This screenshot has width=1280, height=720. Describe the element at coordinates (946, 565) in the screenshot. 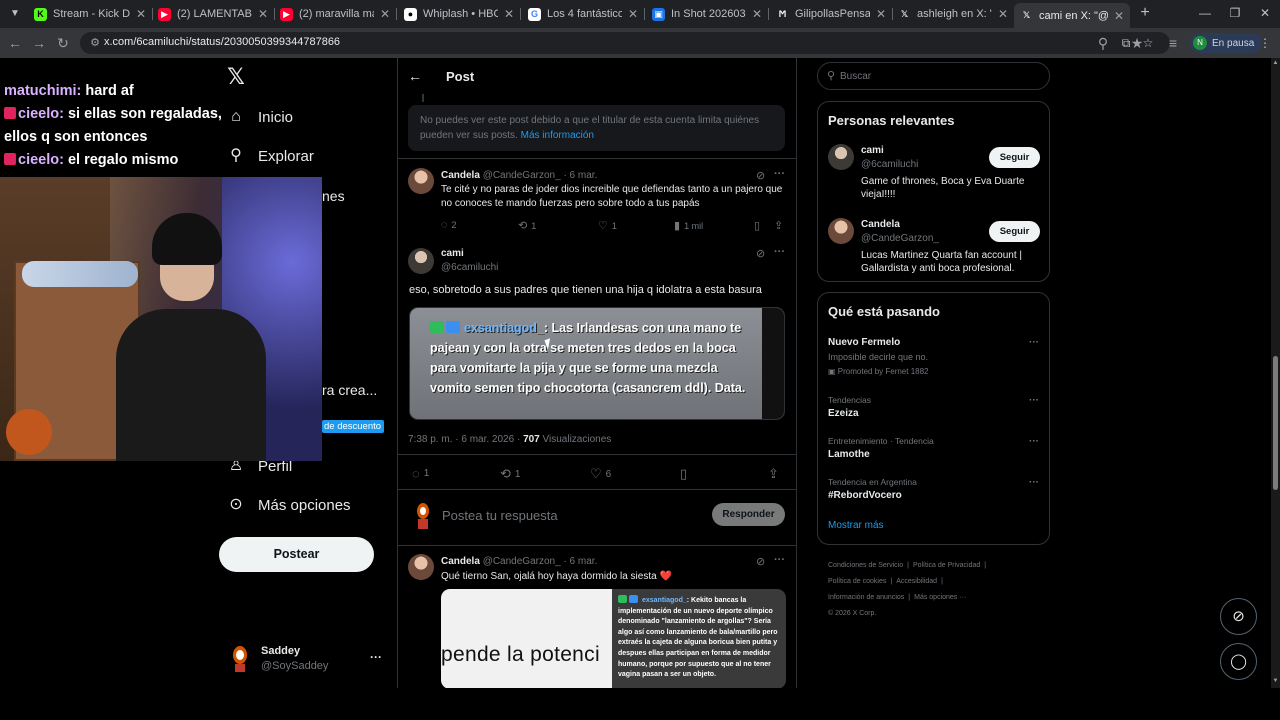

I see `footer-link: Política de Privacidad` at that location.